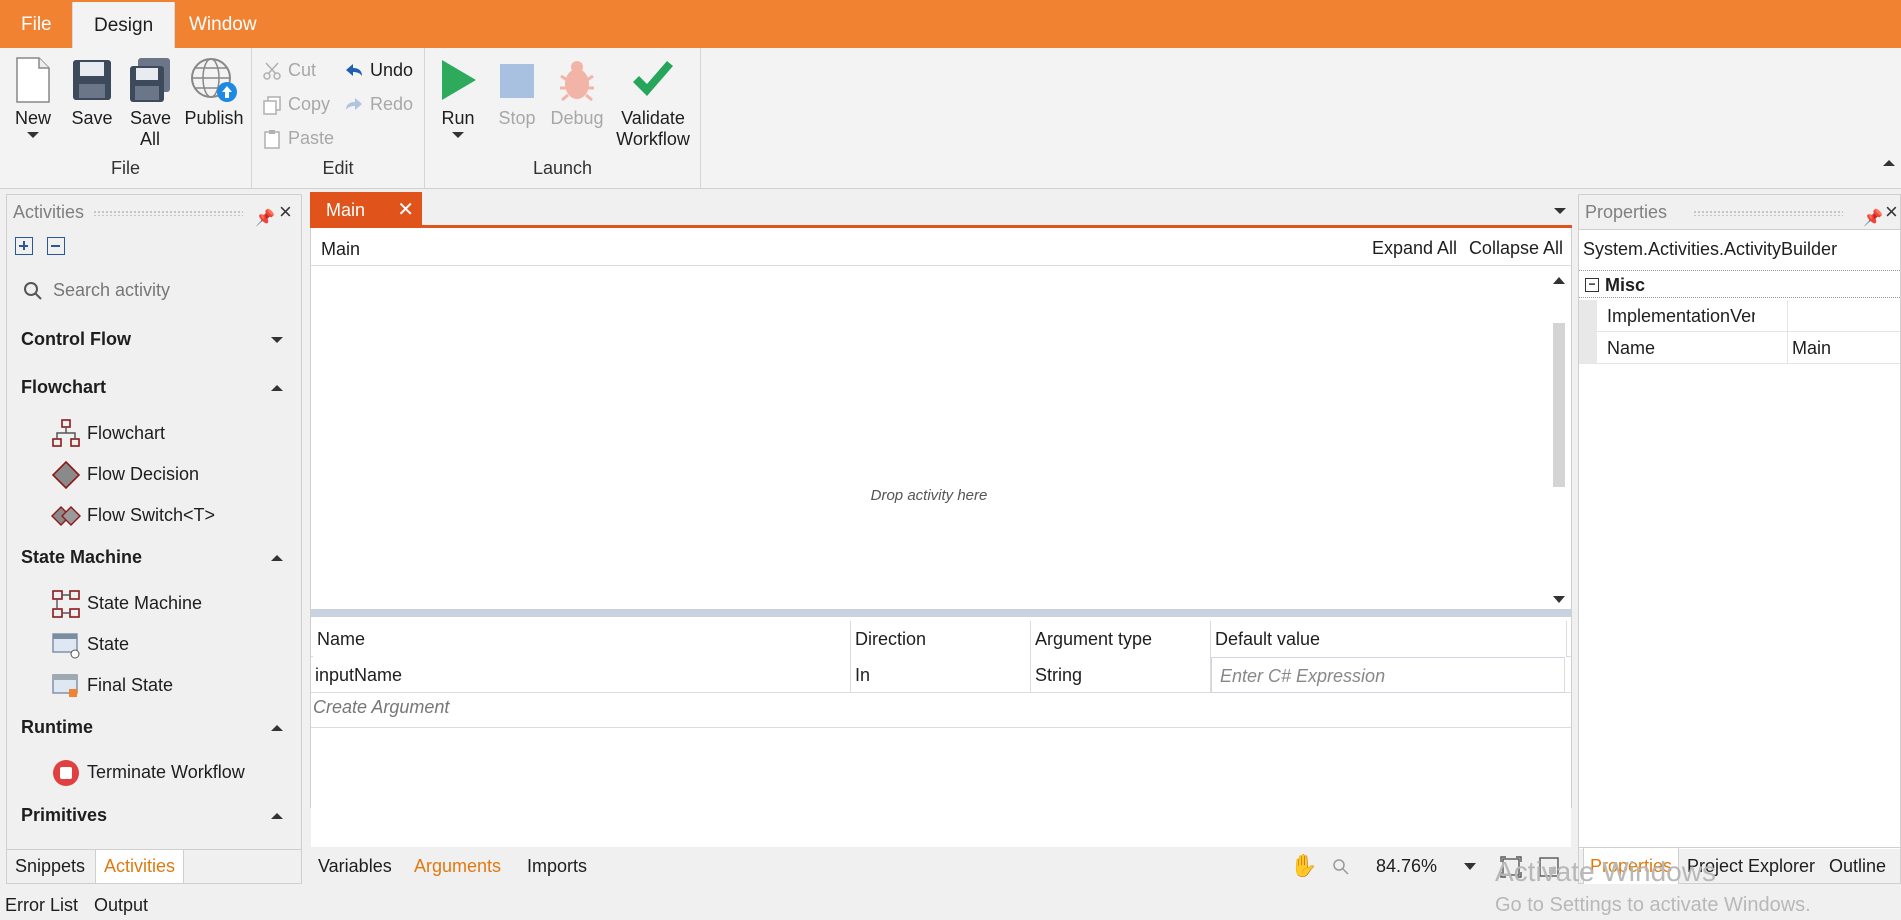 The height and width of the screenshot is (920, 1901). Describe the element at coordinates (941, 210) in the screenshot. I see `document-tab-bar: Main ✕` at that location.